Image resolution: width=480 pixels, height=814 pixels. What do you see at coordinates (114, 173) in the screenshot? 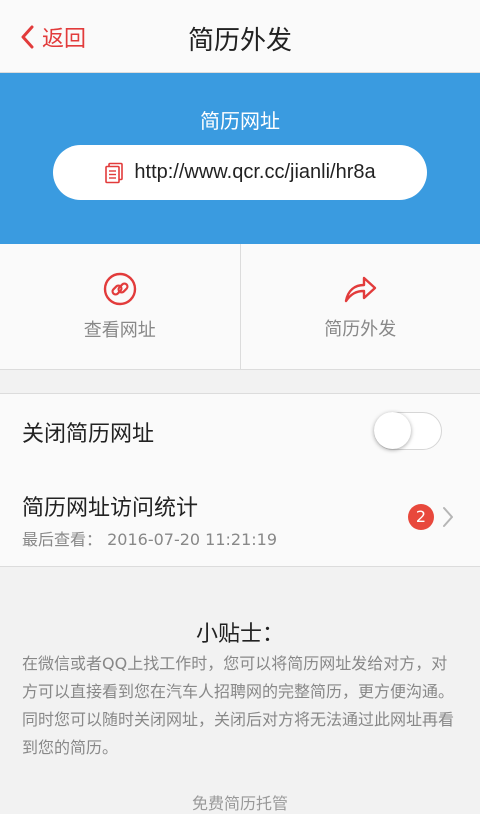
I see `document-icon` at bounding box center [114, 173].